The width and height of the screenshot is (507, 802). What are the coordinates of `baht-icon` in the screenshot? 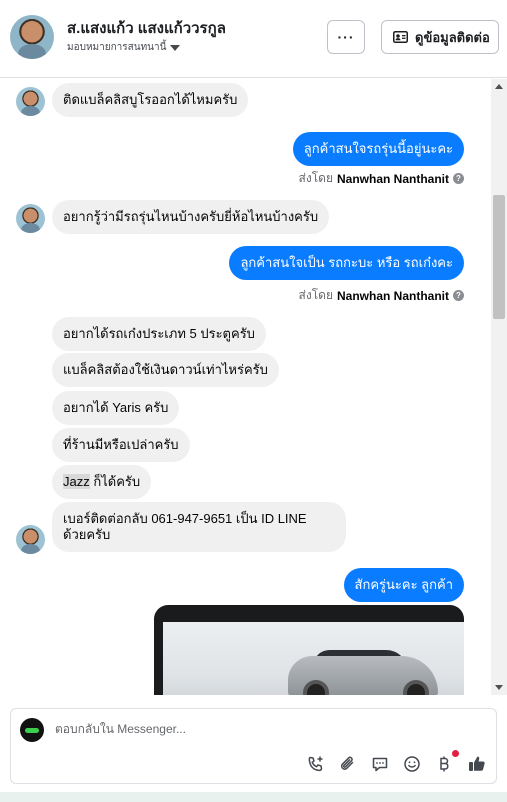 It's located at (444, 764).